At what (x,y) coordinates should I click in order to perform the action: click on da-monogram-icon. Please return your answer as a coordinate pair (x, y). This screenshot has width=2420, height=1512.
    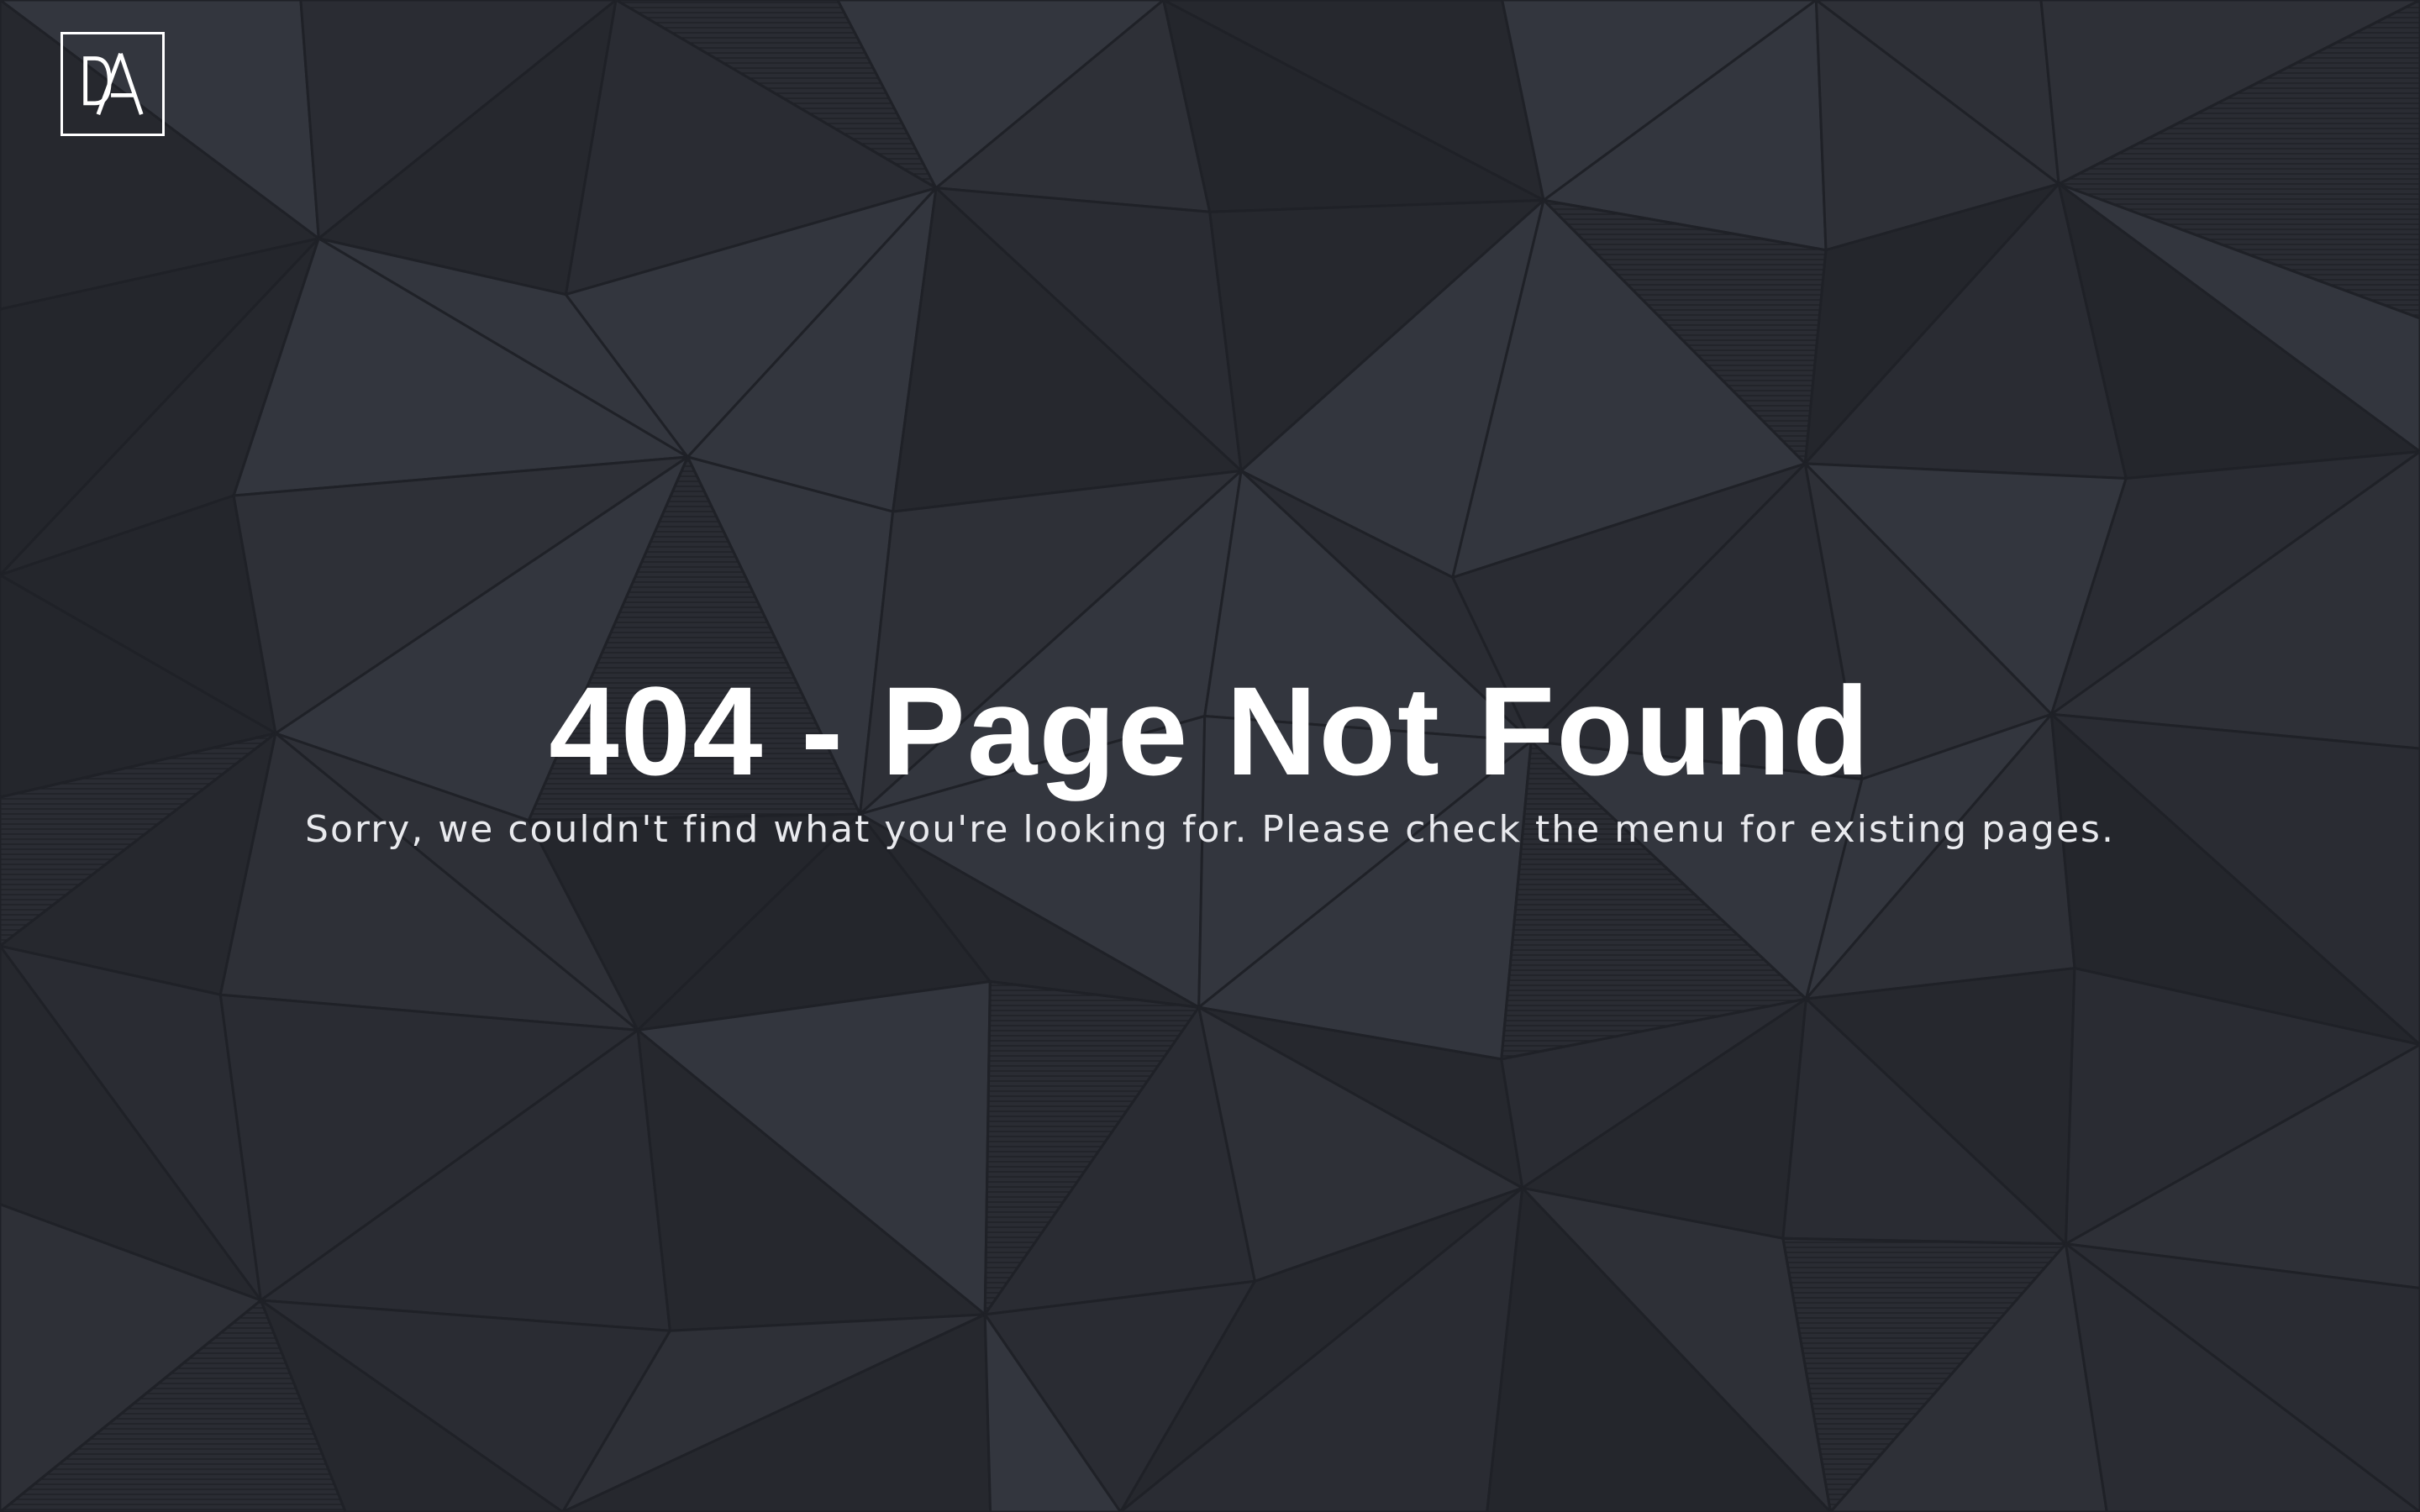
    Looking at the image, I should click on (113, 84).